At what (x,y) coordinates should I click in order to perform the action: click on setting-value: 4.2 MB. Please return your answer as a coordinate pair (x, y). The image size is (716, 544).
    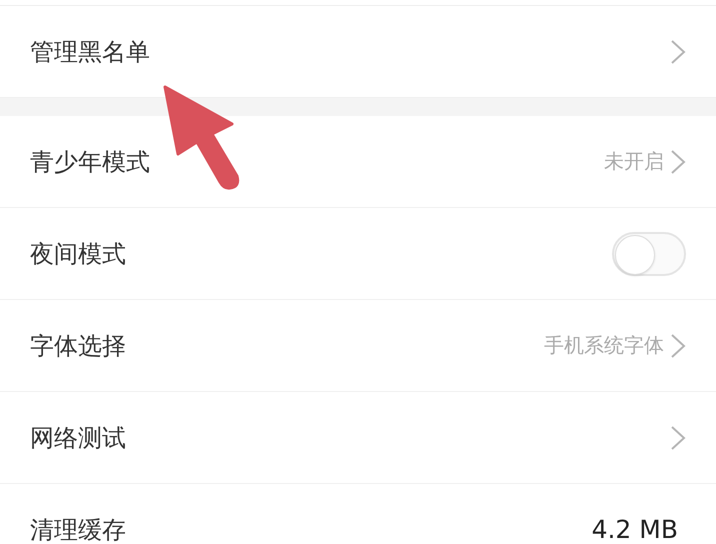
    Looking at the image, I should click on (635, 529).